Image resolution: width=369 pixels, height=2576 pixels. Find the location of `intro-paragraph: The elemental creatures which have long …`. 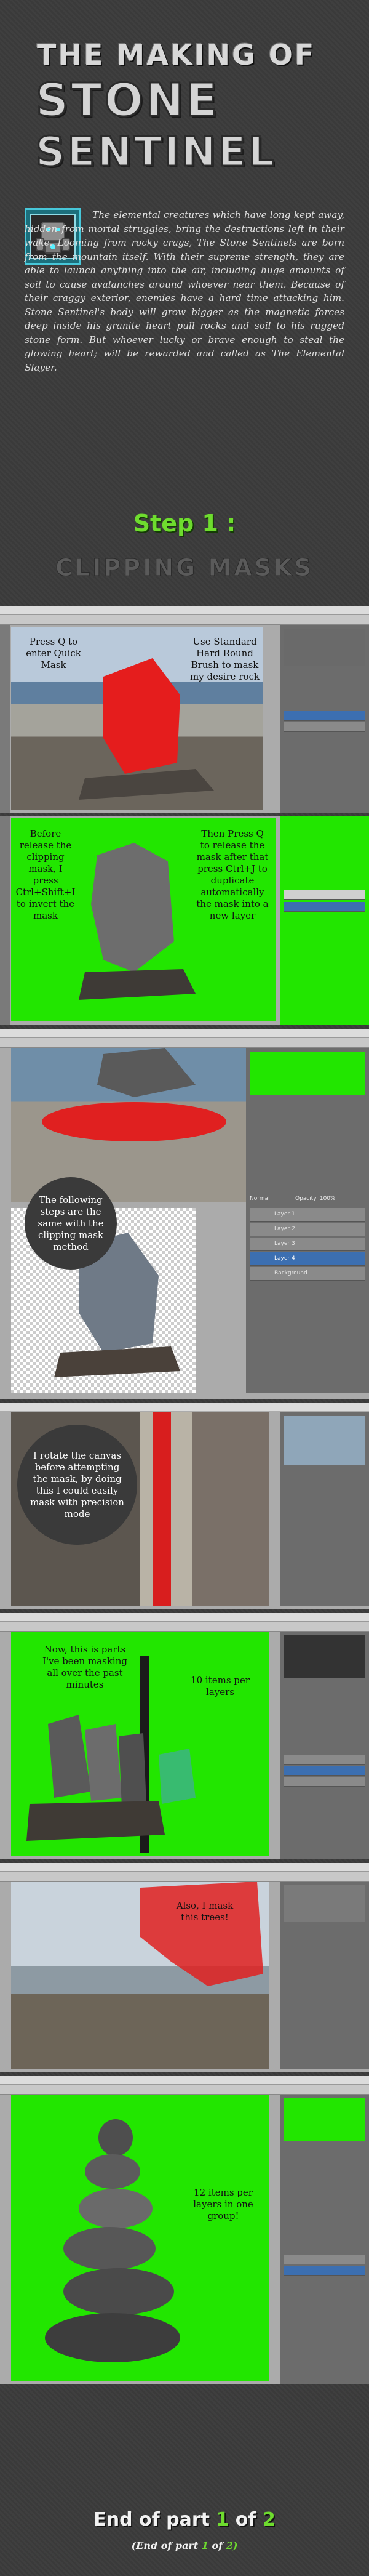

intro-paragraph: The elemental creatures which have long … is located at coordinates (184, 291).